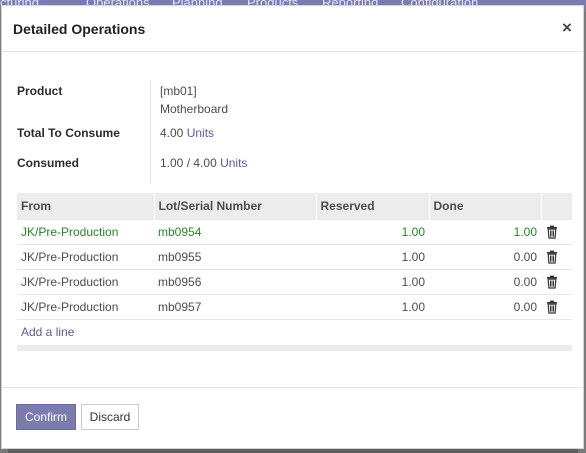 The width and height of the screenshot is (586, 453). I want to click on column-header-from: From, so click(86, 206).